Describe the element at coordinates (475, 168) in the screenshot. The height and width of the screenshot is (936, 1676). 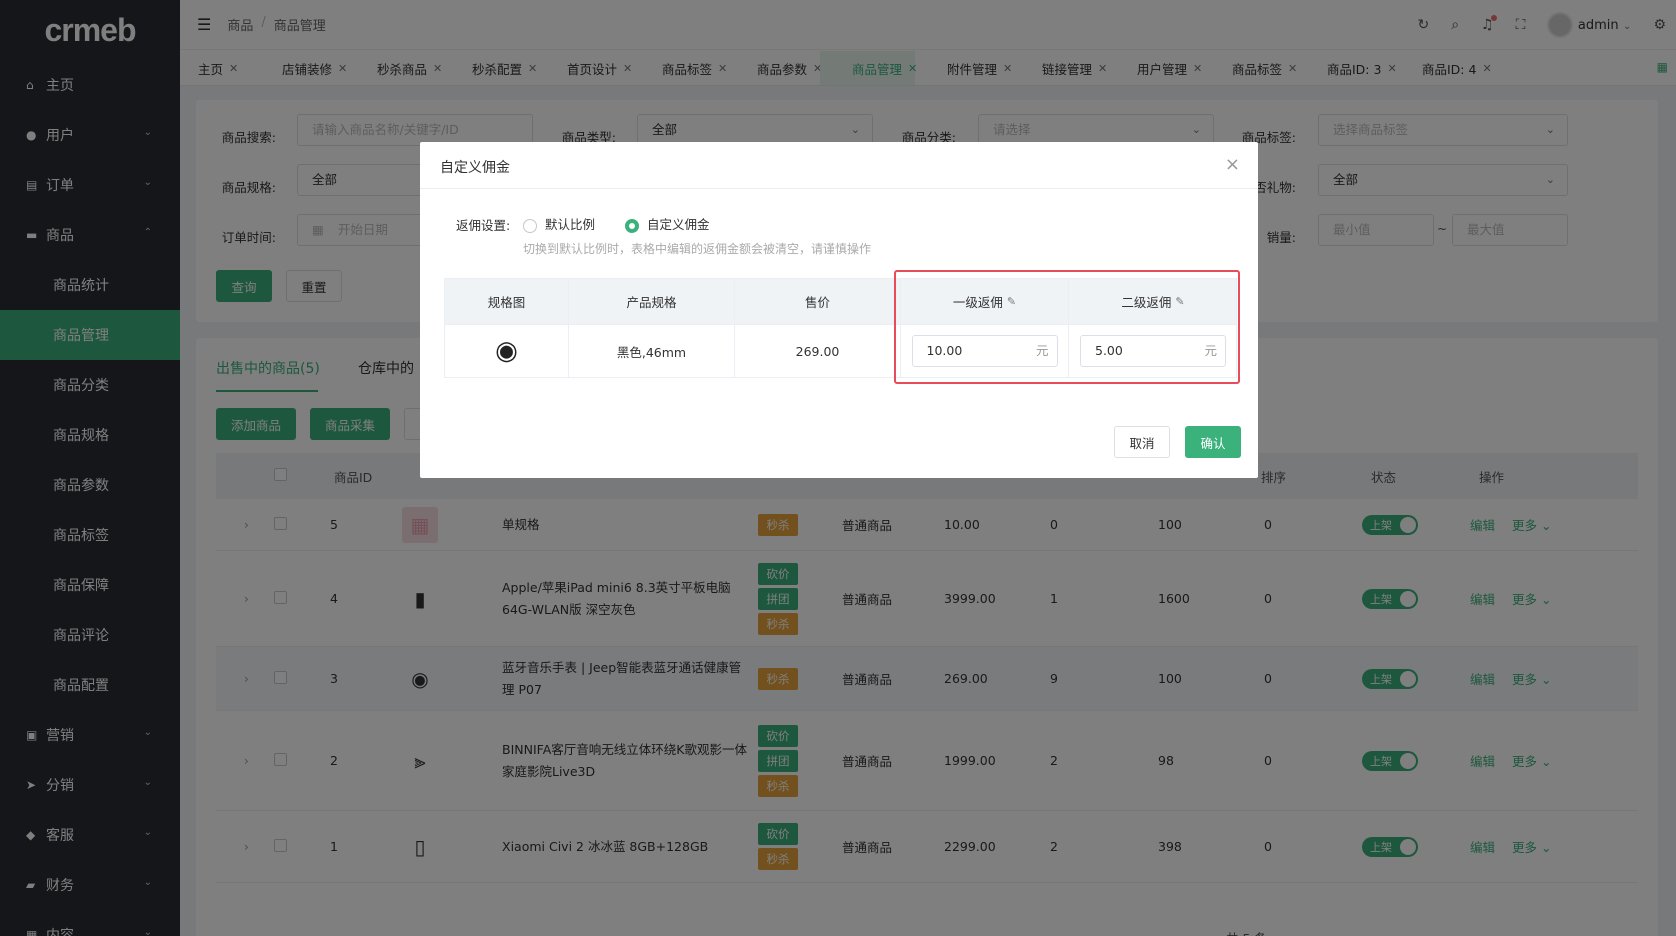
I see `dialog-title: 自定义佣金` at that location.